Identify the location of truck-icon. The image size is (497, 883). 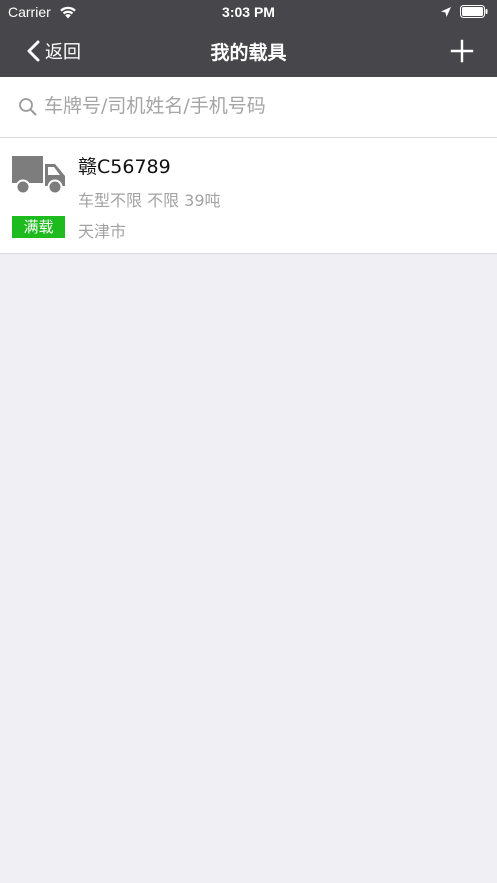
(38, 175).